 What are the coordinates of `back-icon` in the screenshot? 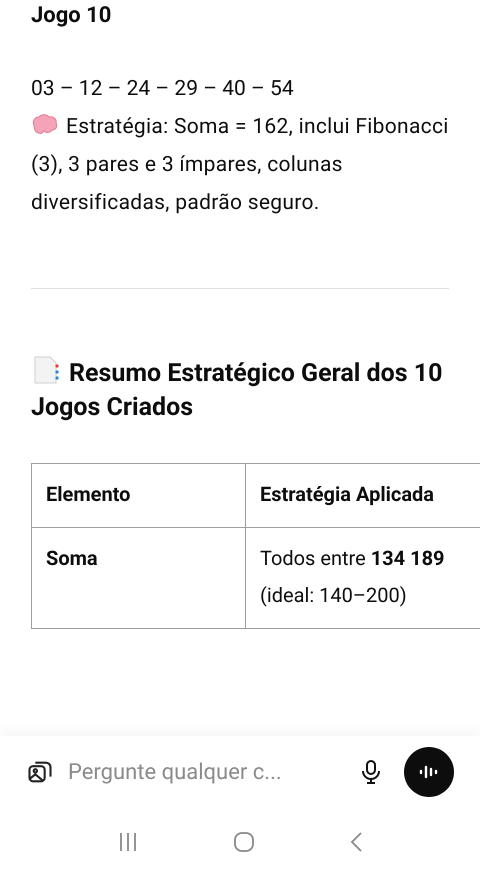 It's located at (356, 842).